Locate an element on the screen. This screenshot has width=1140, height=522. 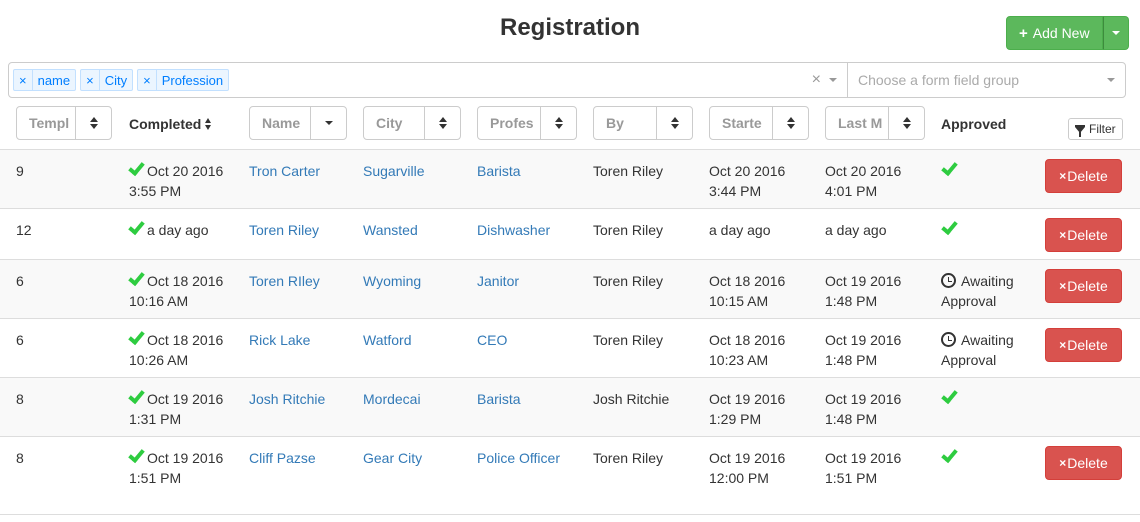
city-link: Gear City is located at coordinates (392, 458).